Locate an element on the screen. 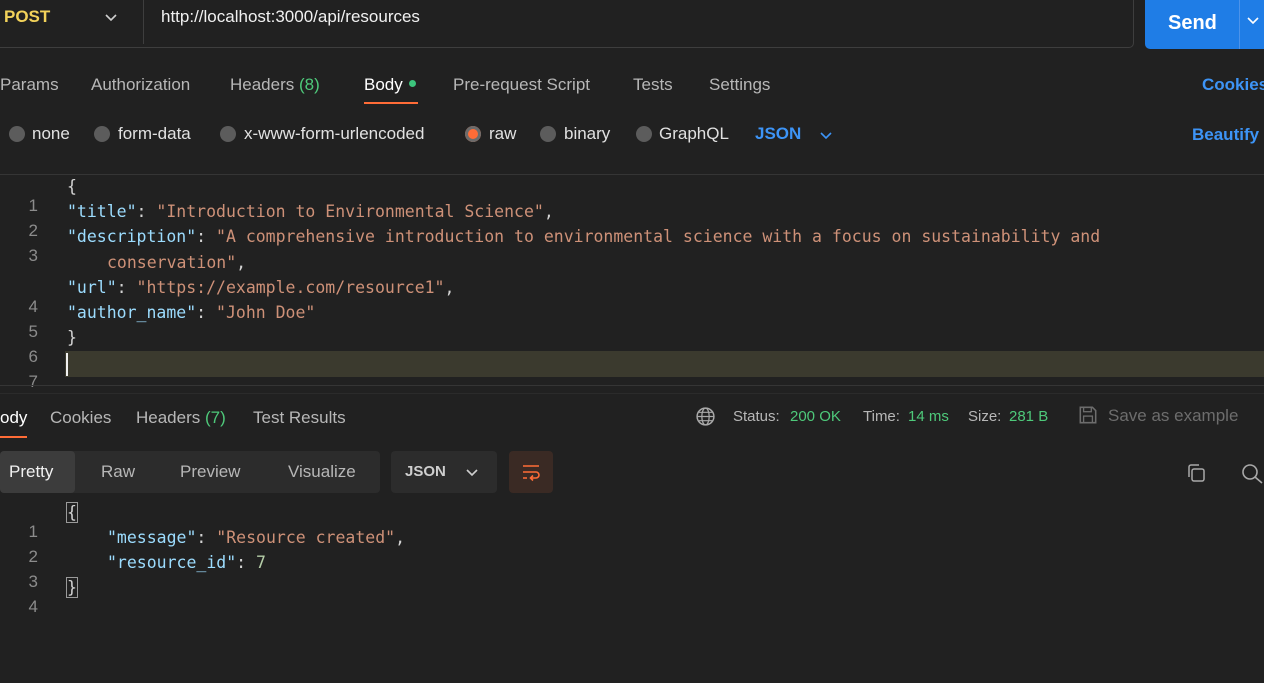 Image resolution: width=1264 pixels, height=683 pixels. wrap-lines-icon is located at coordinates (531, 473).